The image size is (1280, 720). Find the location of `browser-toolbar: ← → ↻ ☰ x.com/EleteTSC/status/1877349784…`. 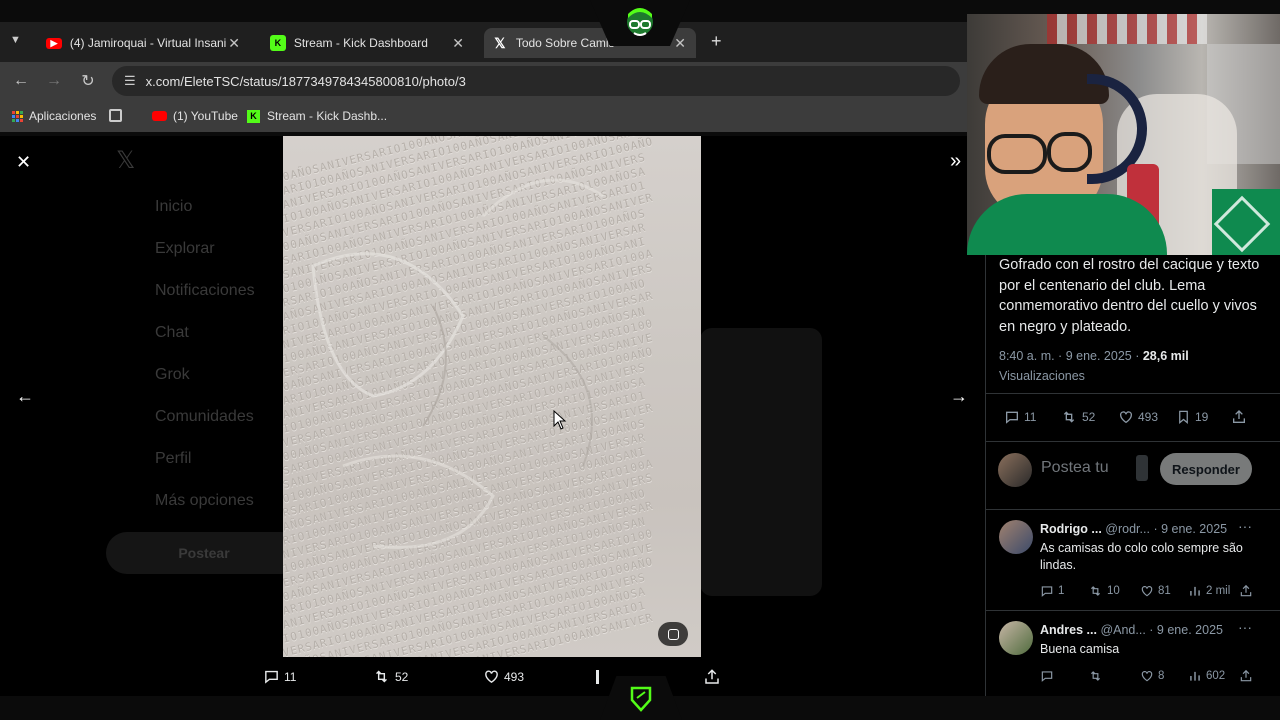

browser-toolbar: ← → ↻ ☰ x.com/EleteTSC/status/1877349784… is located at coordinates (483, 81).